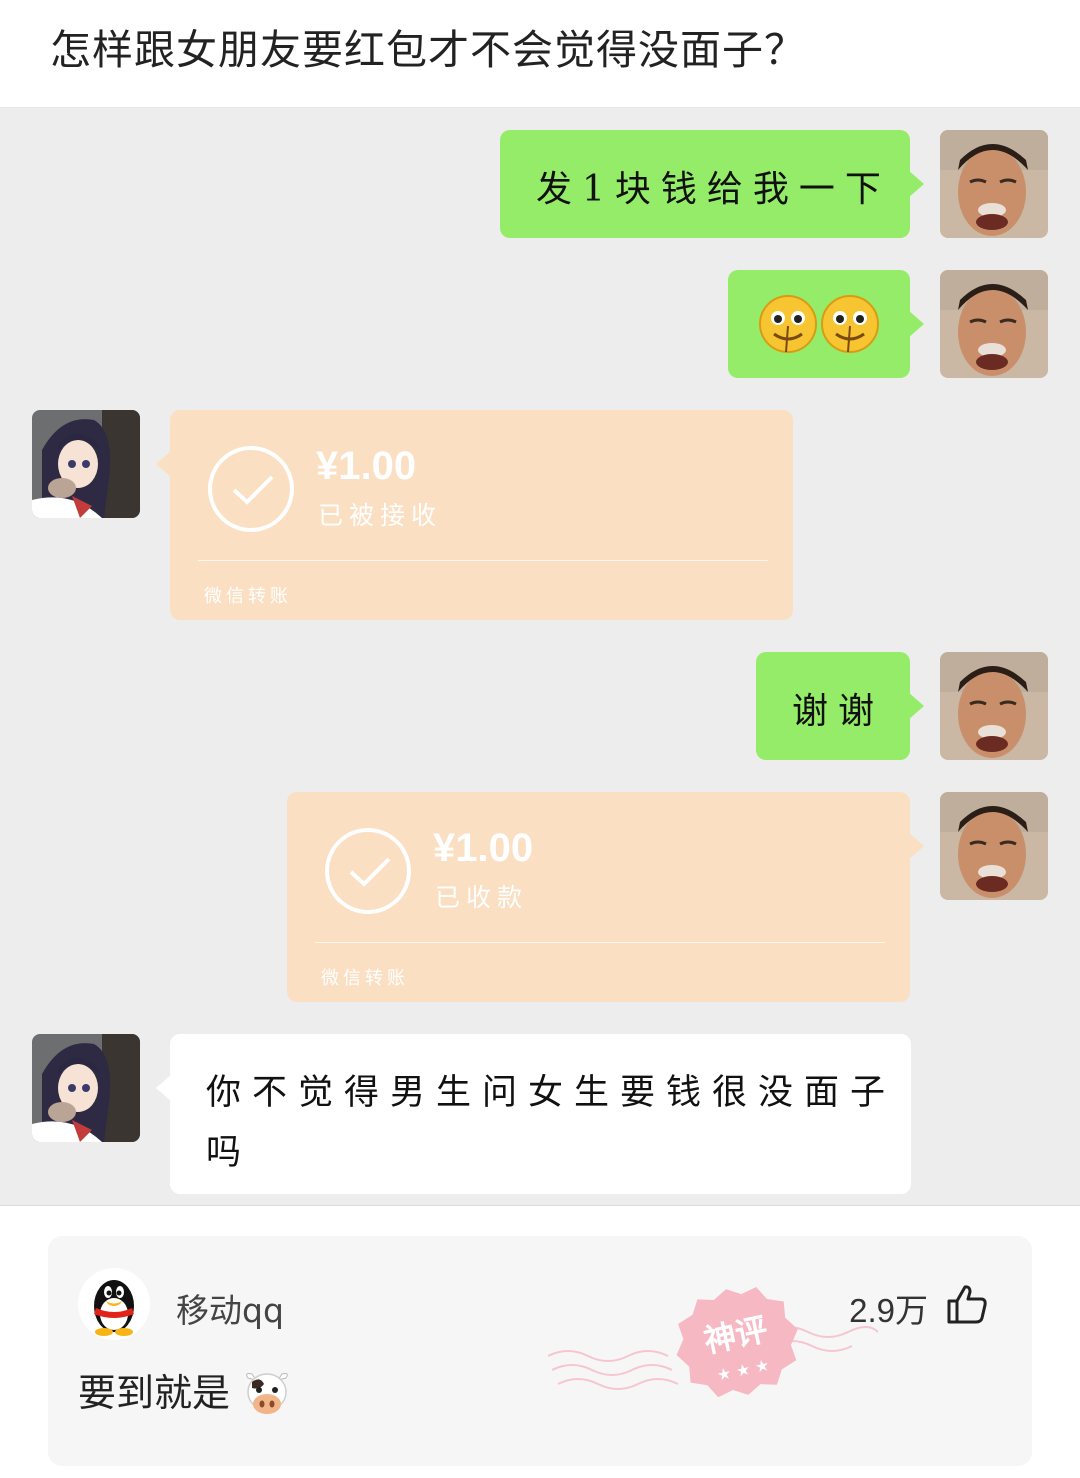 Image resolution: width=1080 pixels, height=1478 pixels. Describe the element at coordinates (838, 711) in the screenshot. I see `message-text: 谢谢` at that location.